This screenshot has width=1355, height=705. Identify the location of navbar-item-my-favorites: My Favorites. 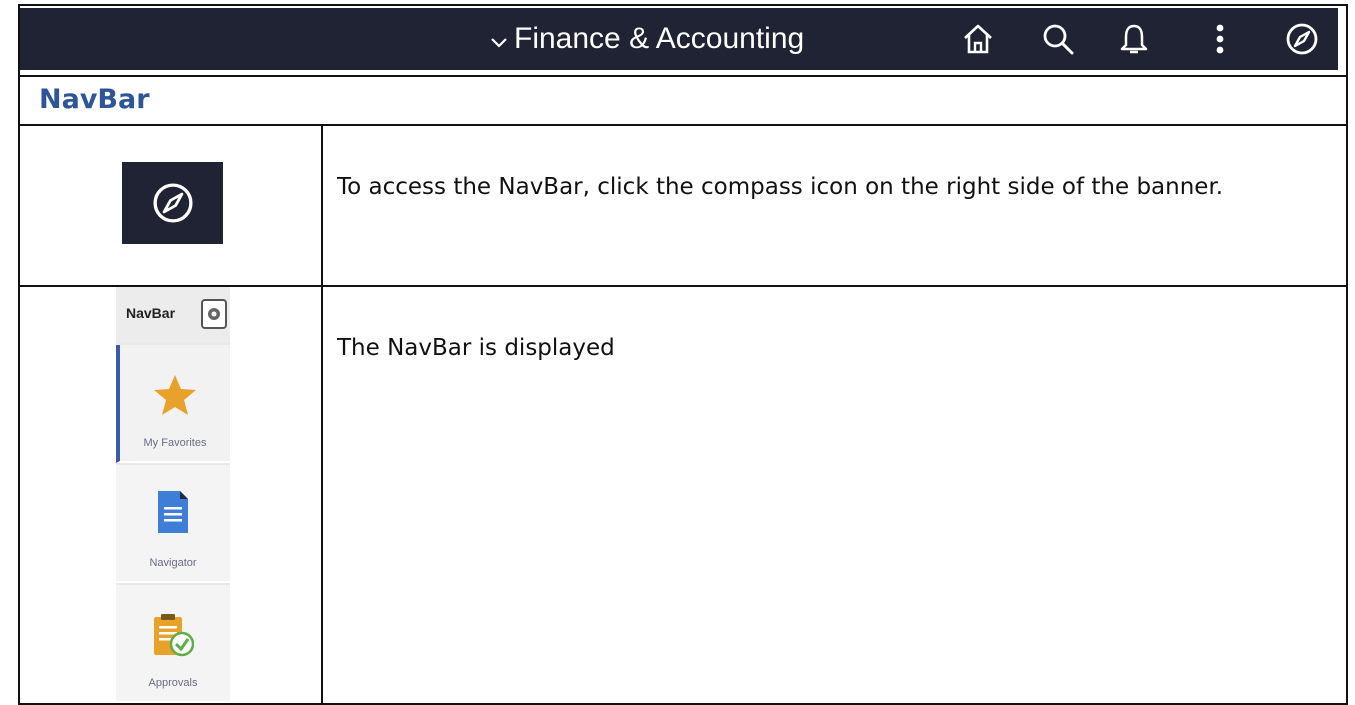
(173, 404).